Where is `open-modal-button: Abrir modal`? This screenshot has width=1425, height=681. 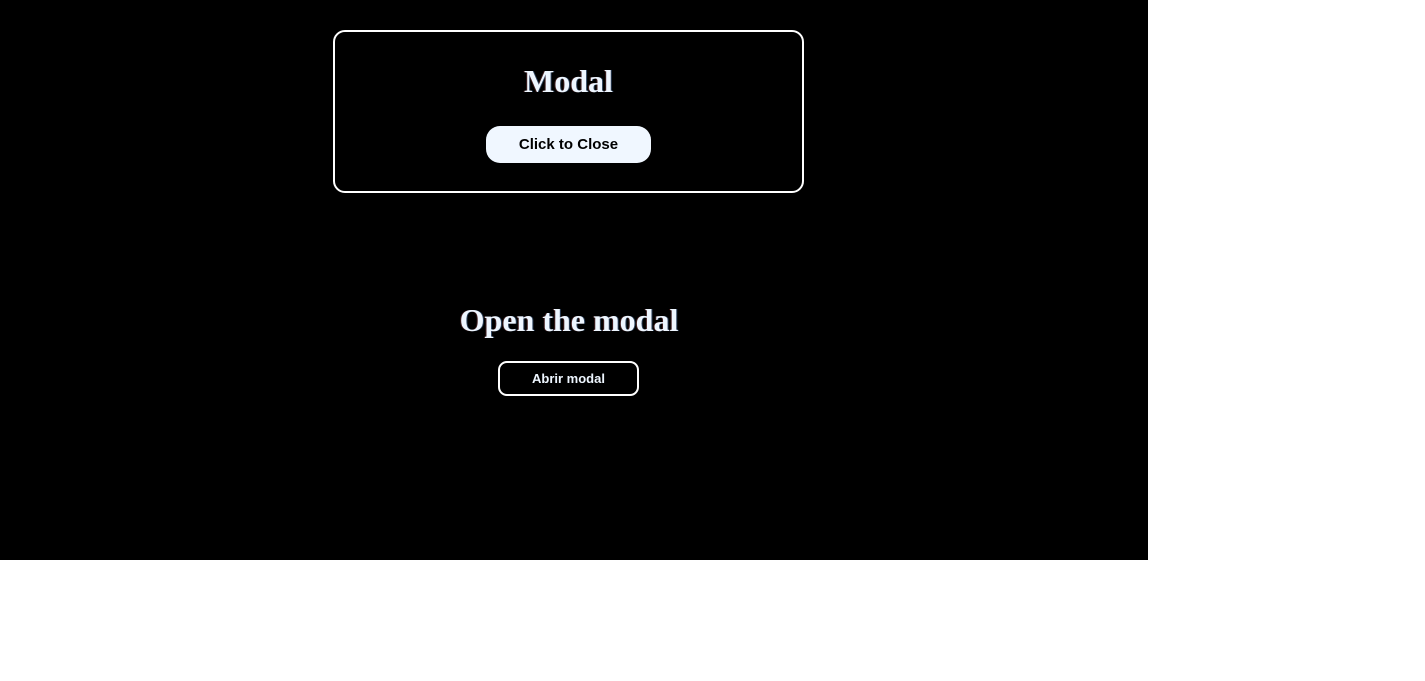
open-modal-button: Abrir modal is located at coordinates (568, 378).